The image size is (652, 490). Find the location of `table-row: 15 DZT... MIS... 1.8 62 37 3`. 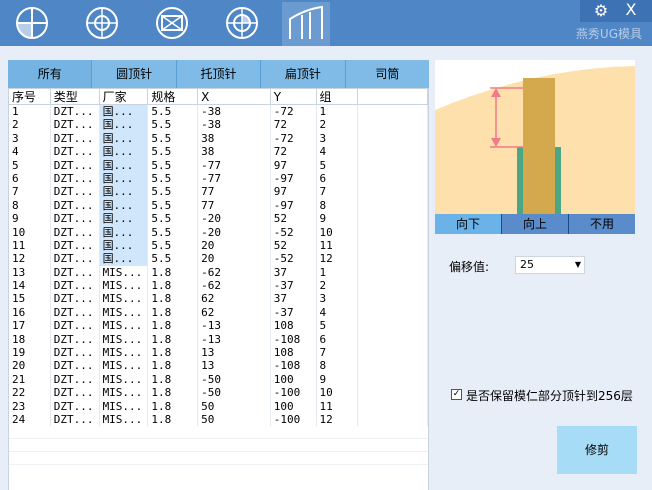

table-row: 15 DZT... MIS... 1.8 62 37 3 is located at coordinates (218, 299).